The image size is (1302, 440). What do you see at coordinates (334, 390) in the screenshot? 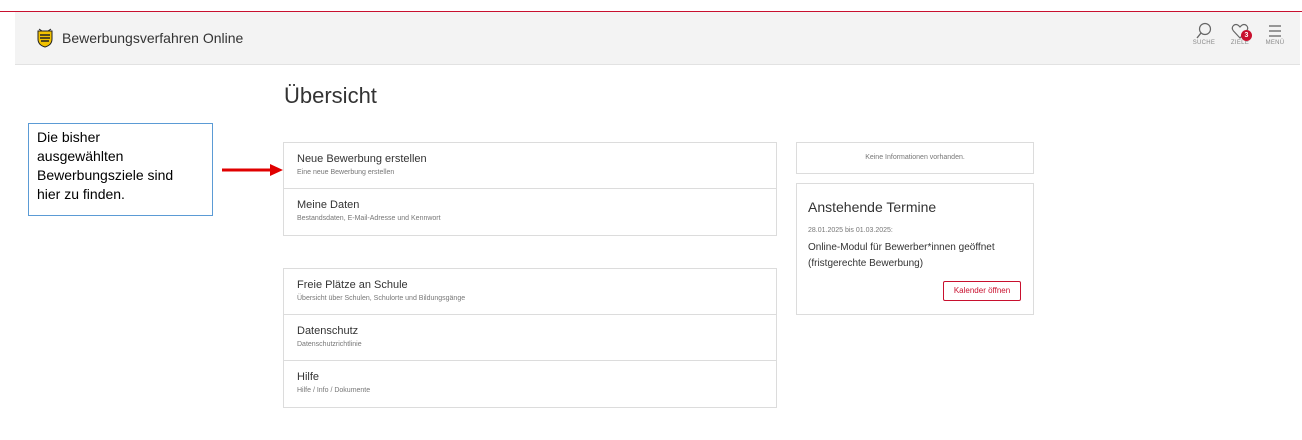
I see `item-subtitle: Hilfe / Info / Dokumente` at bounding box center [334, 390].